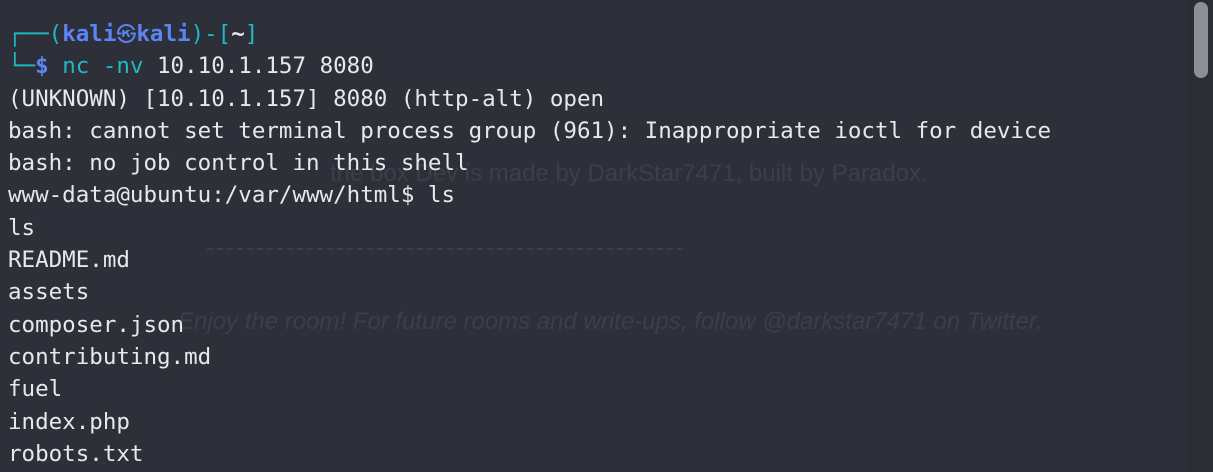 The height and width of the screenshot is (472, 1213). I want to click on prompt-dollar: $, so click(42, 66).